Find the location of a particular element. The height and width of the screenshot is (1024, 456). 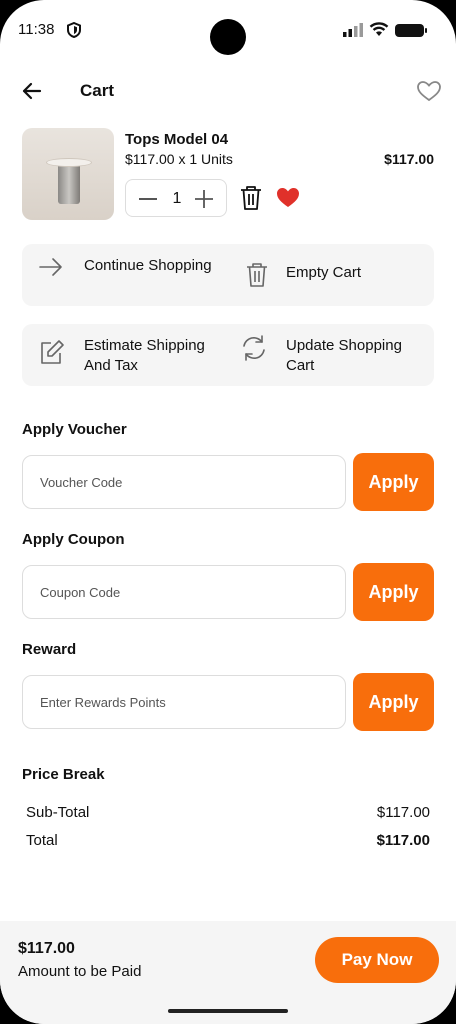

apply-voucher-button: Apply is located at coordinates (393, 482).